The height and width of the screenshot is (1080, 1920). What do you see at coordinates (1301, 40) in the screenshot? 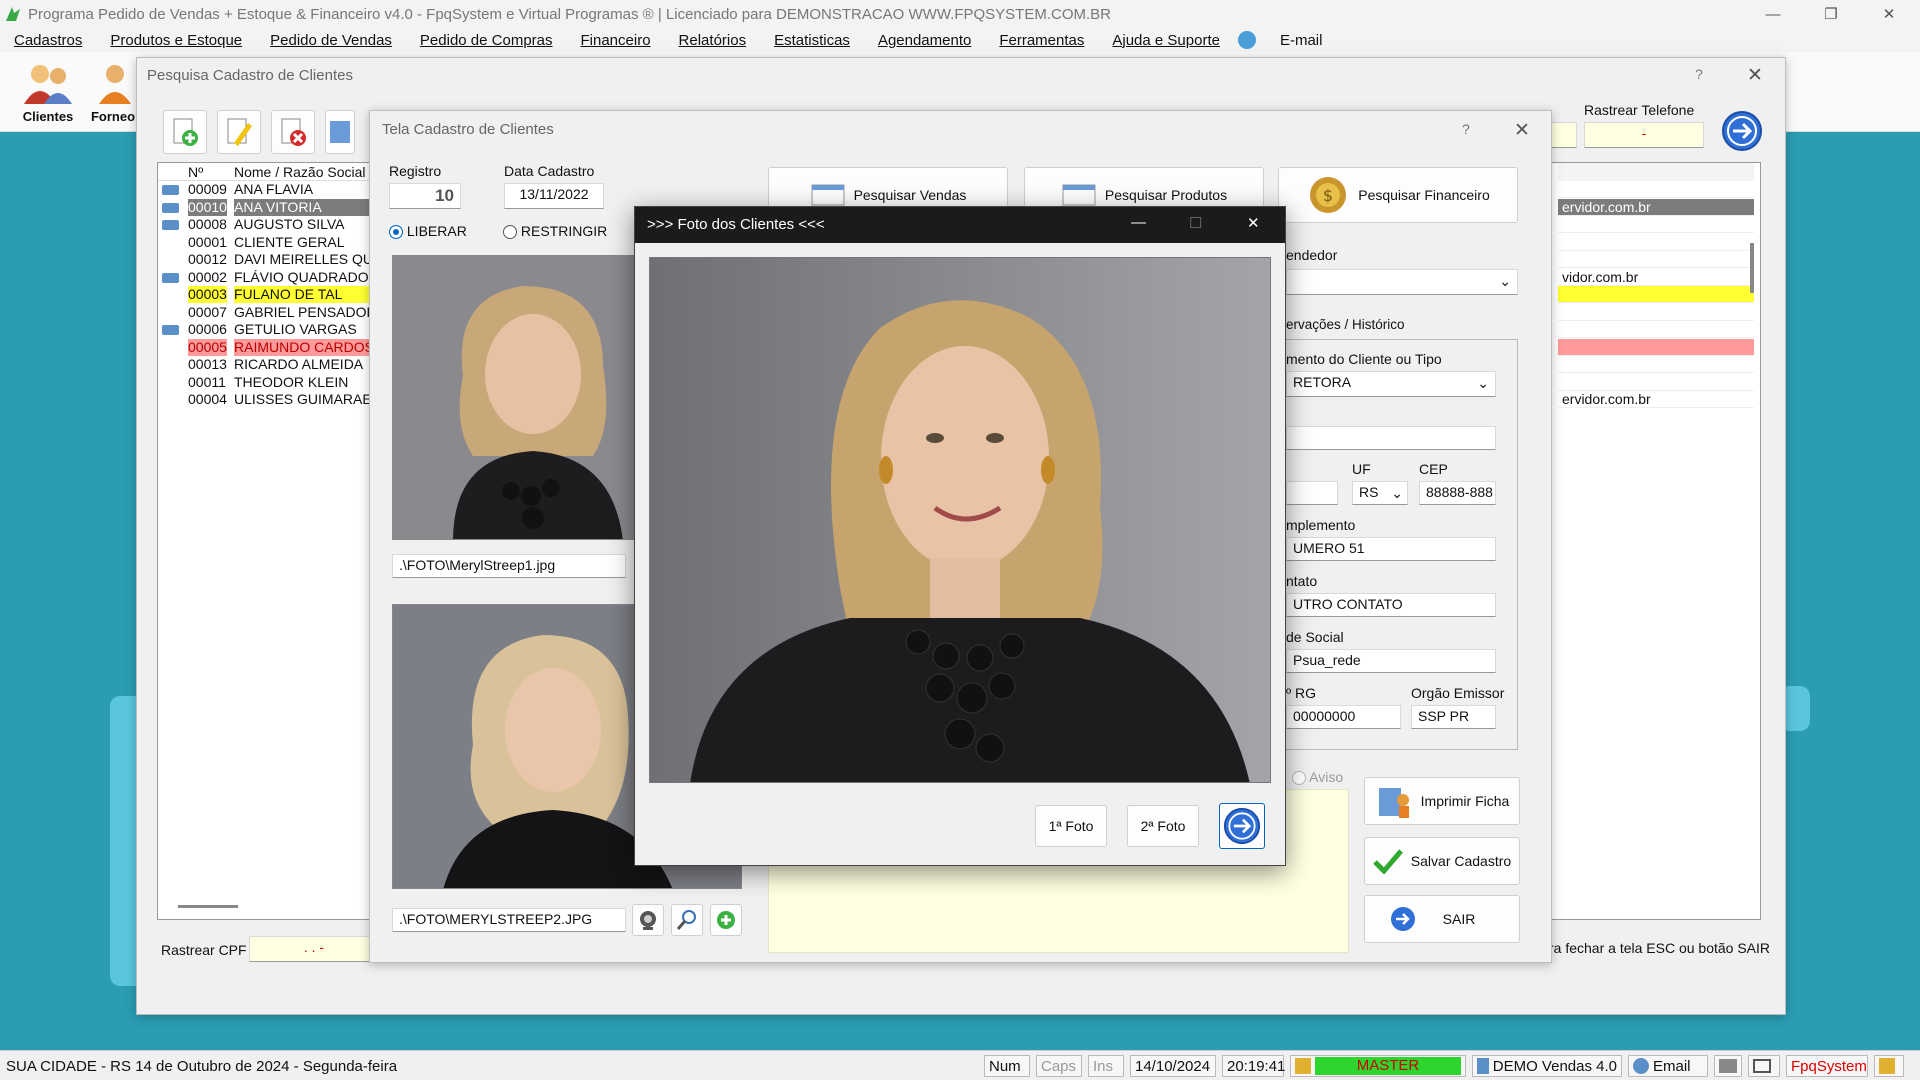
I see `menu-item-email: E-mail` at bounding box center [1301, 40].